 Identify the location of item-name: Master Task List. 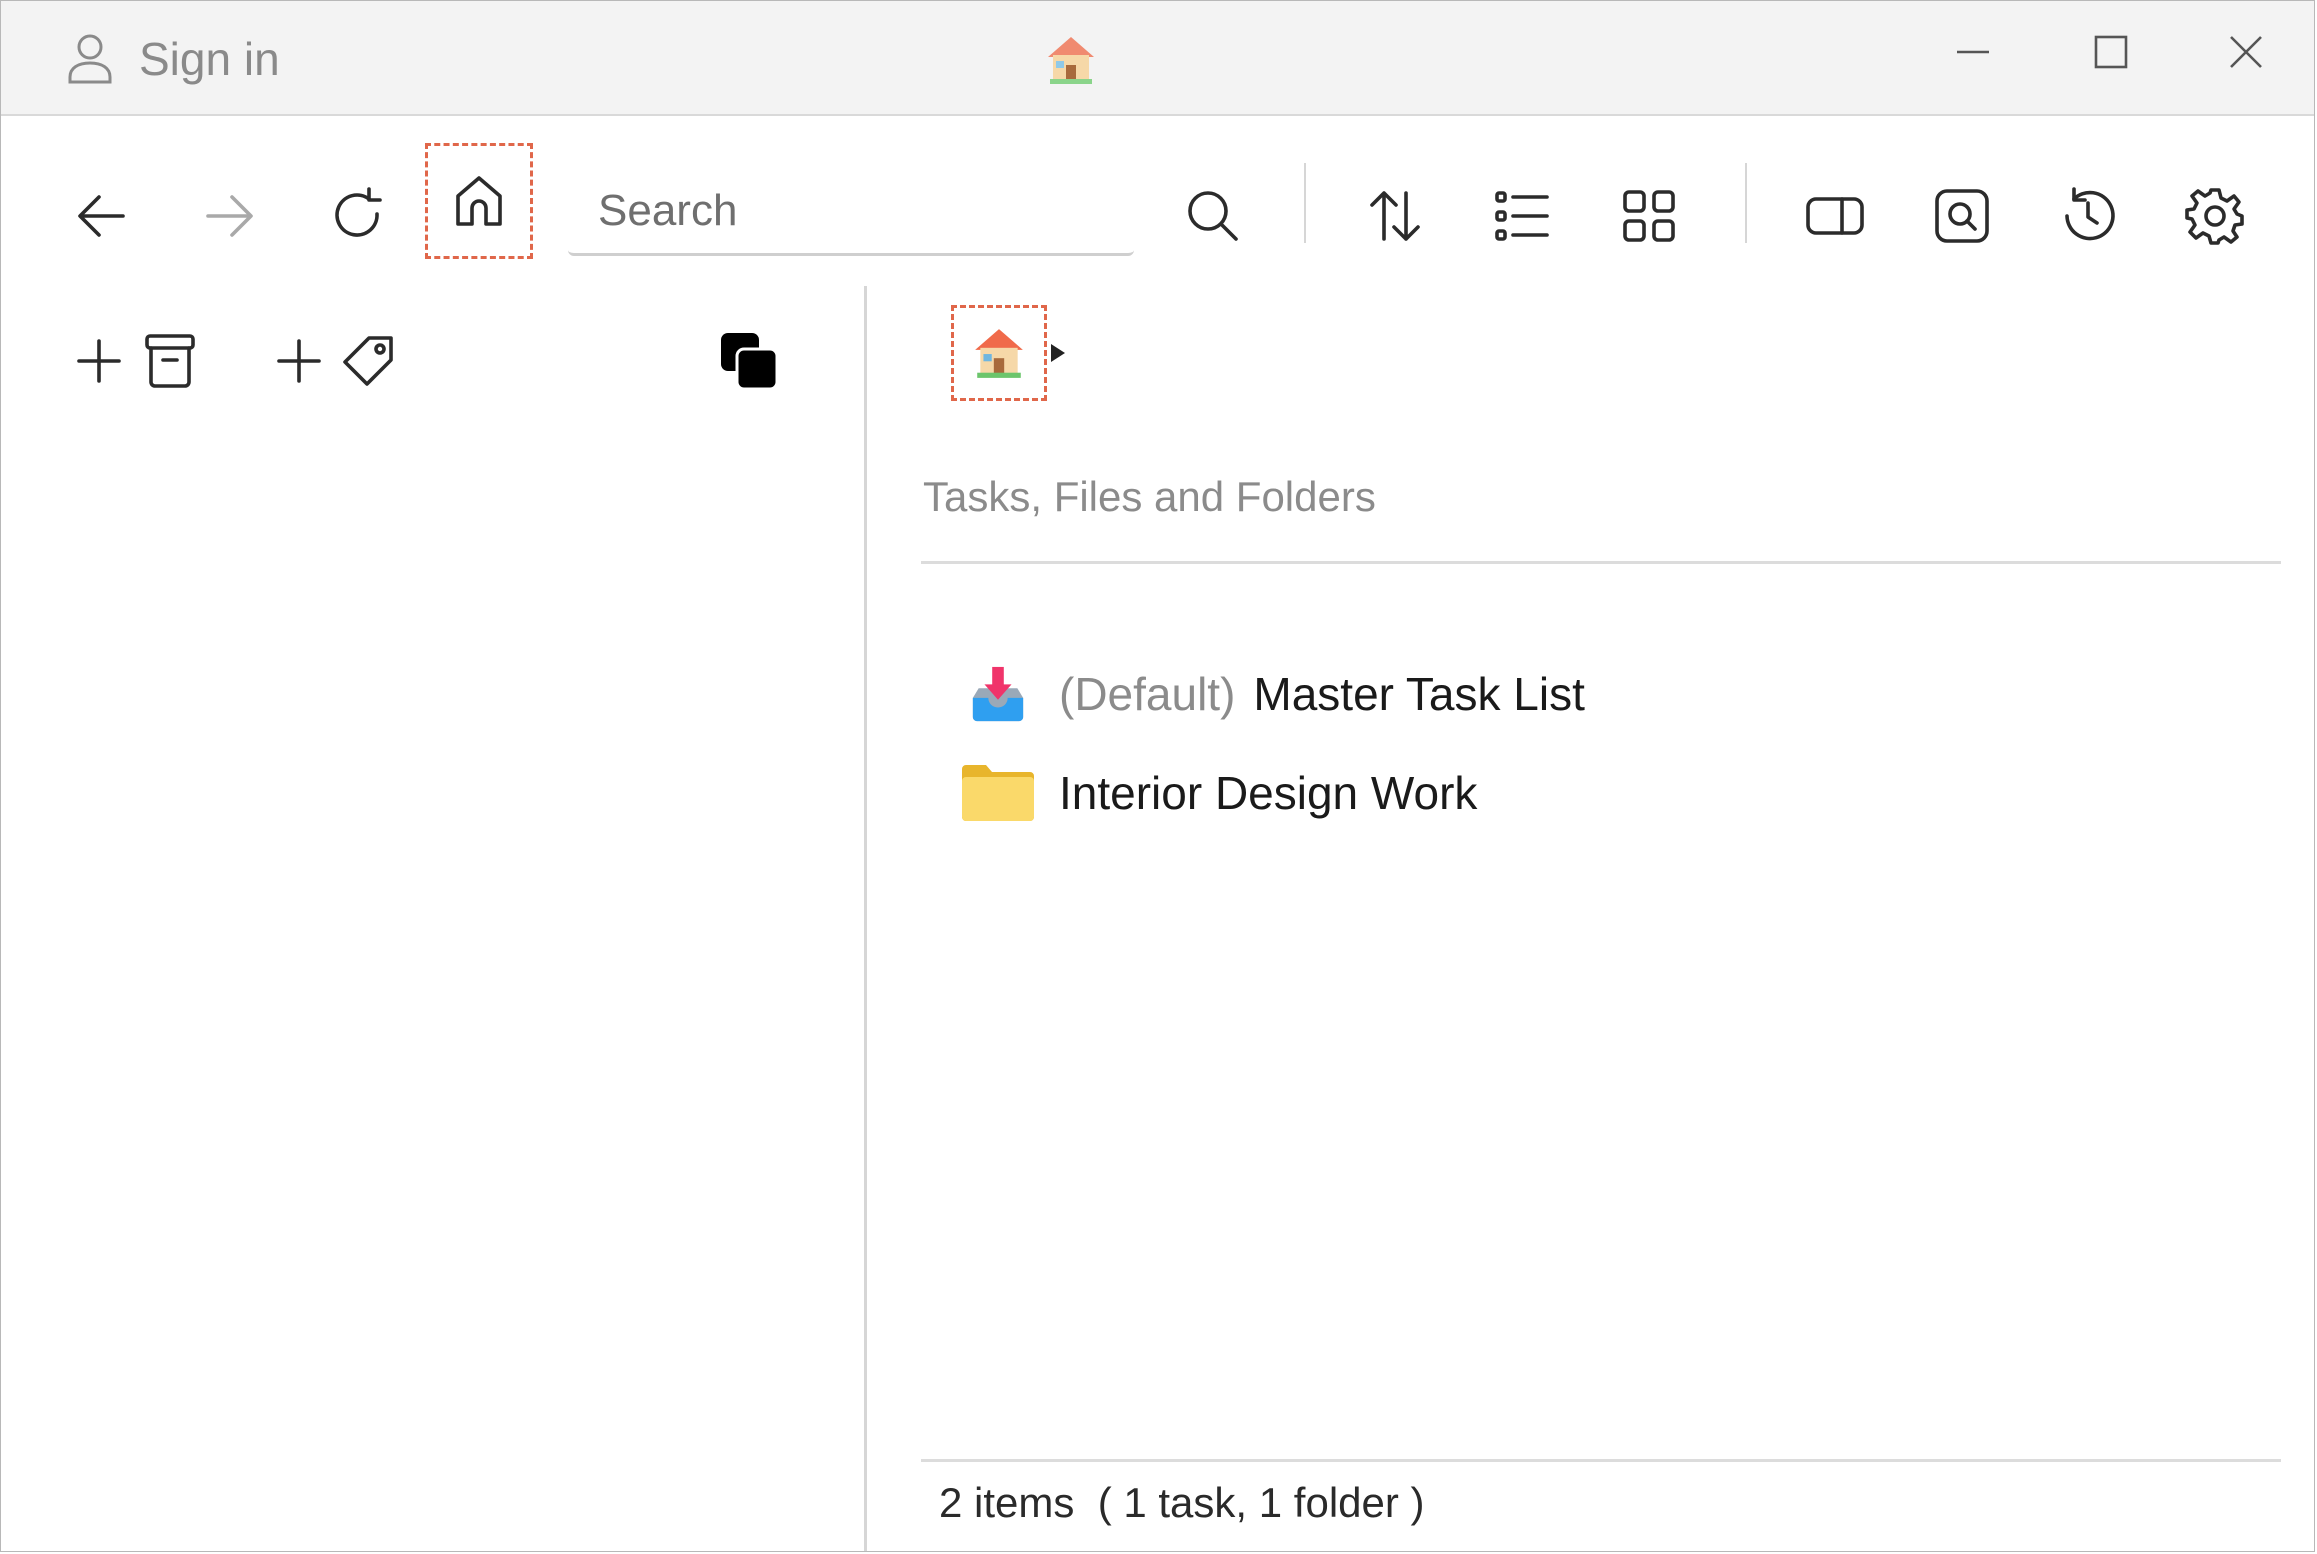
(1419, 694).